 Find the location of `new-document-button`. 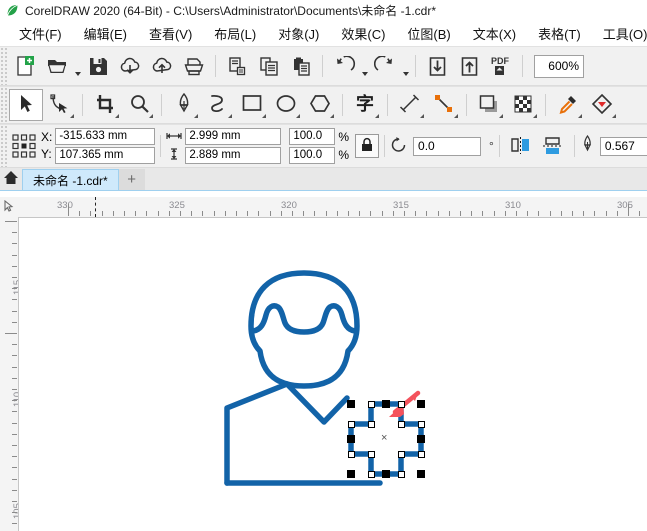

new-document-button is located at coordinates (25, 66).